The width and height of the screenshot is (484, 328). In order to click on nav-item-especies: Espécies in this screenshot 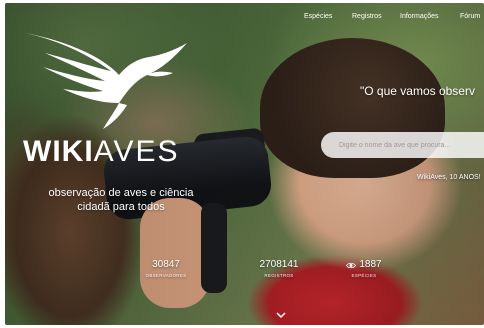, I will do `click(318, 16)`.